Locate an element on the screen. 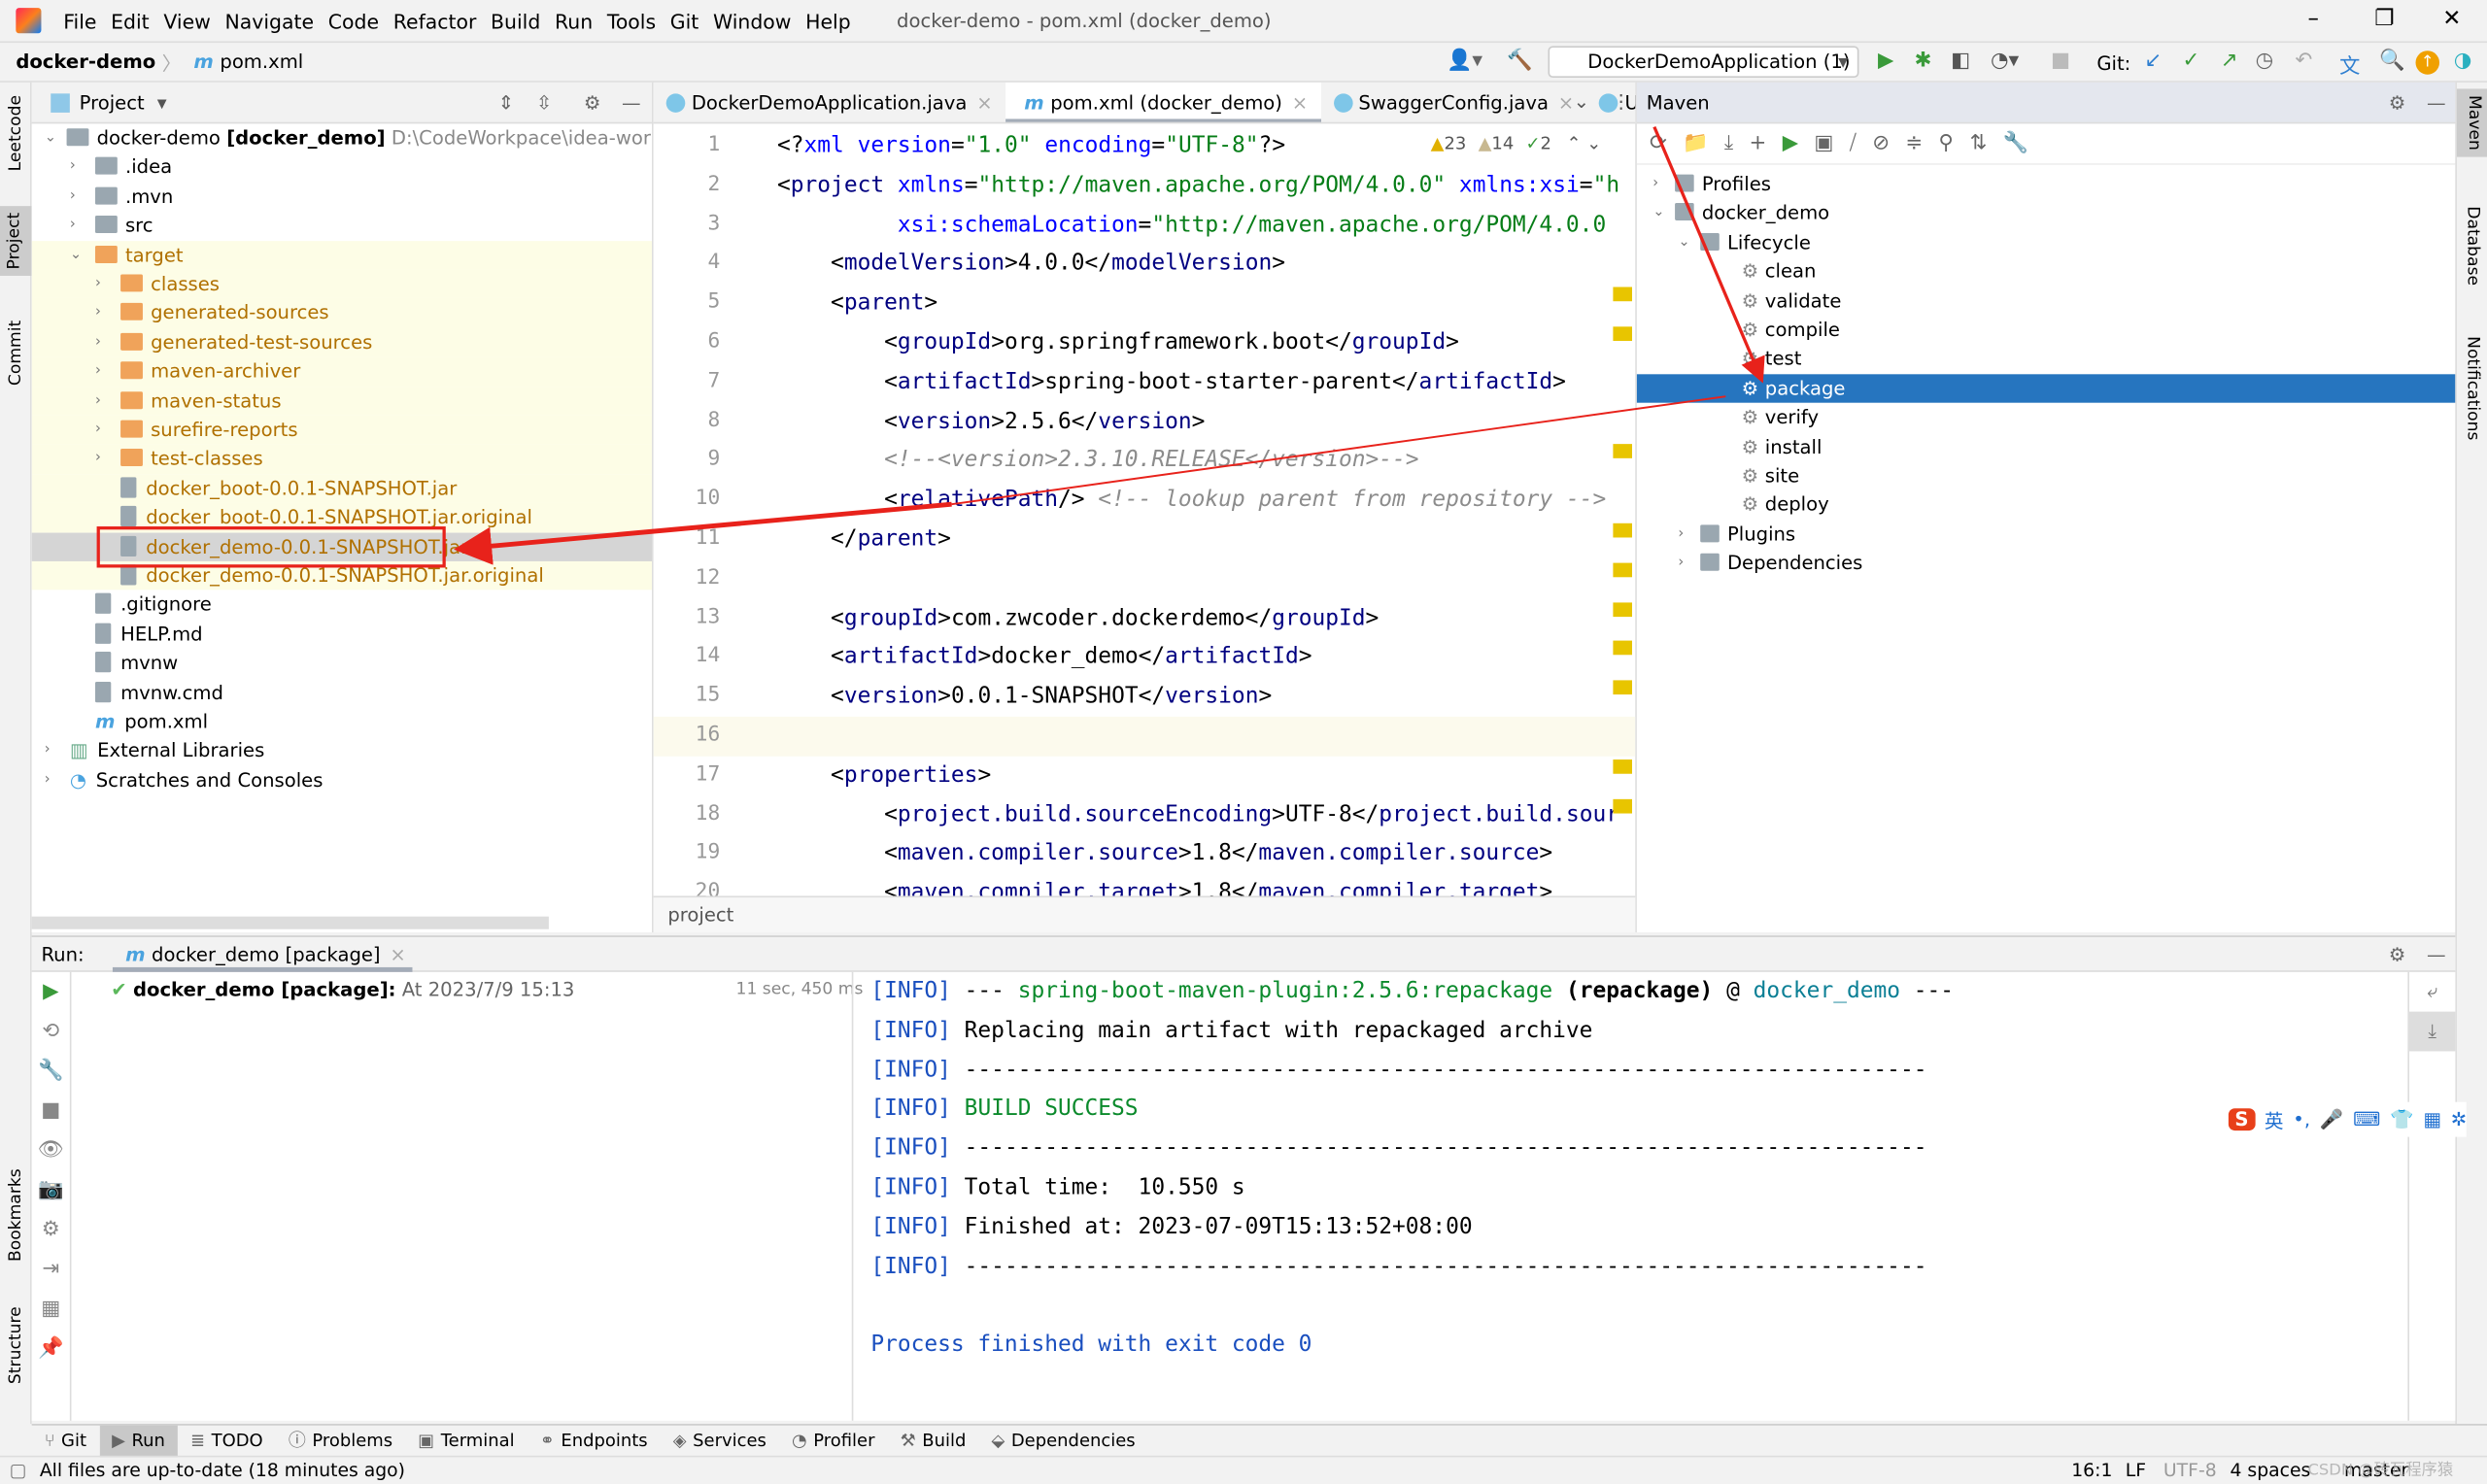 This screenshot has width=2487, height=1484. arrow-to-package is located at coordinates (1708, 254).